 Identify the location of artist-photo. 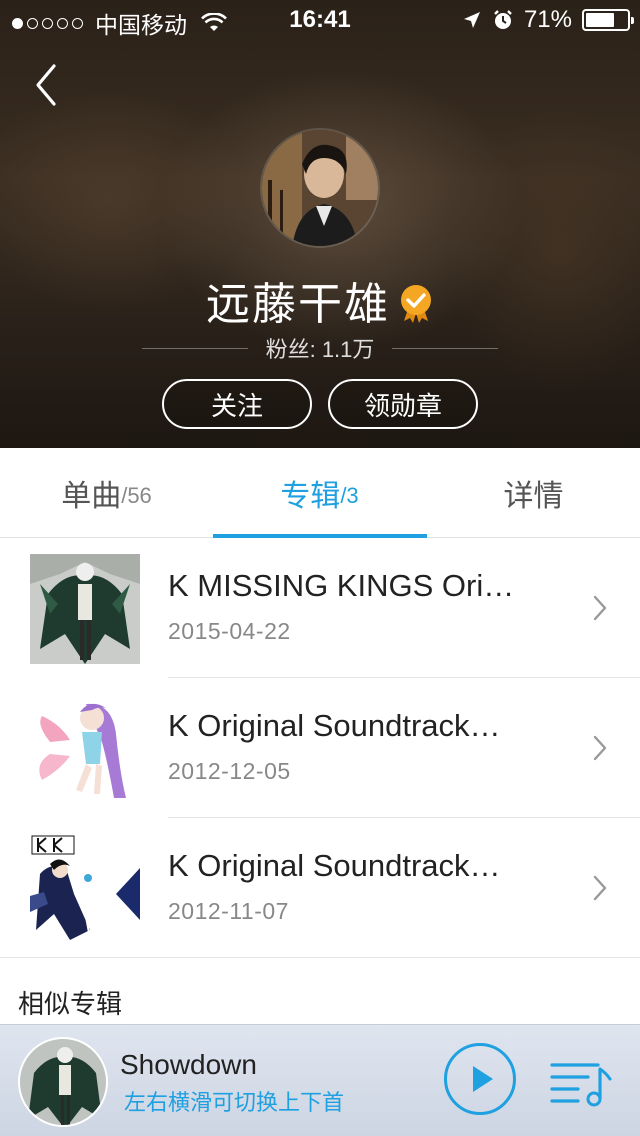
(320, 188).